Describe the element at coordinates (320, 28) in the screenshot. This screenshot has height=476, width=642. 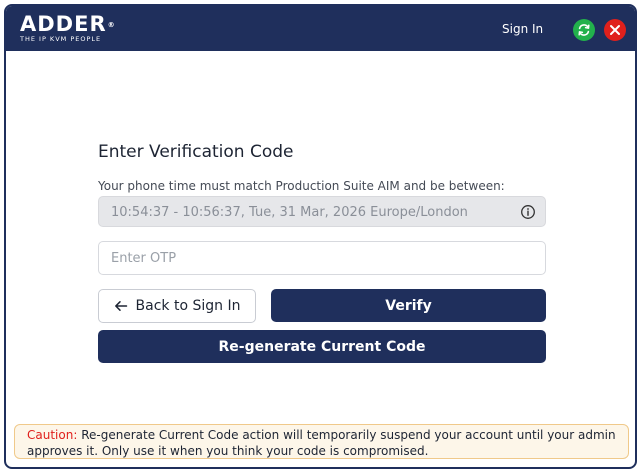
I see `header-bar: ADDER® THE IP KVM PEOPLE Sign In` at that location.